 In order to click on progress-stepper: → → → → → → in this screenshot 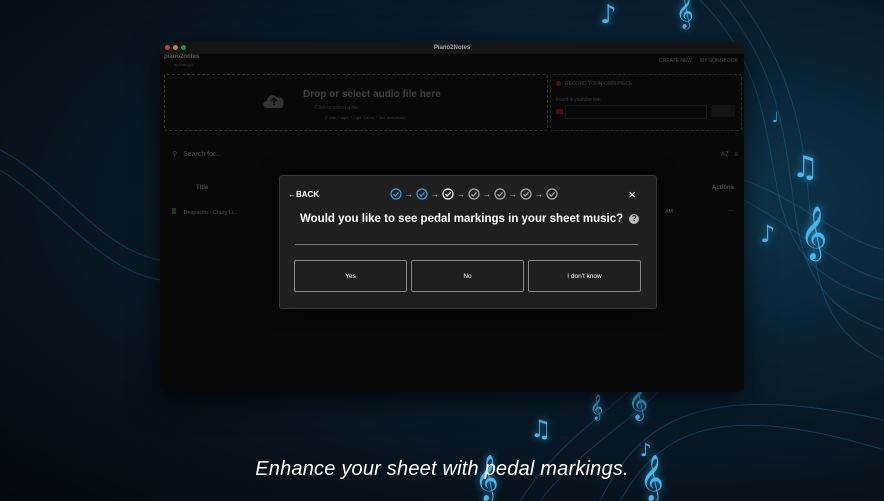, I will do `click(474, 194)`.